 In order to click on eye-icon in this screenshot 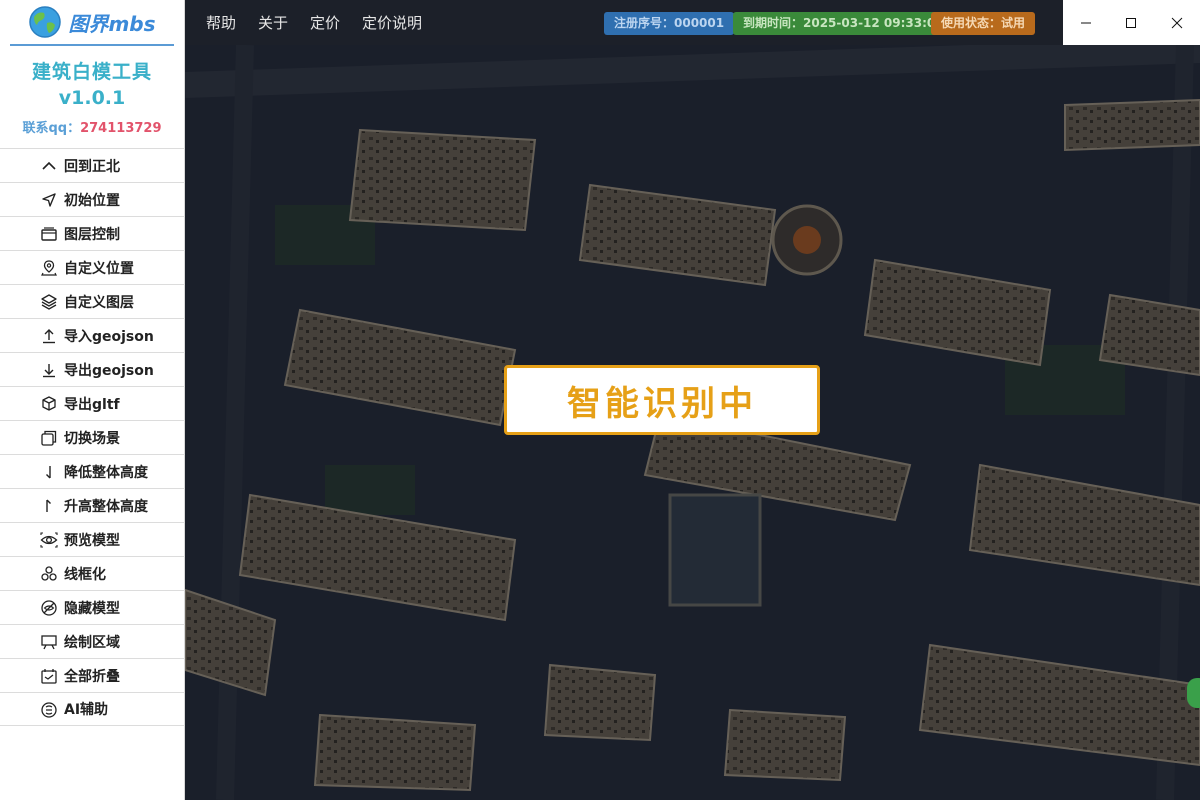, I will do `click(49, 540)`.